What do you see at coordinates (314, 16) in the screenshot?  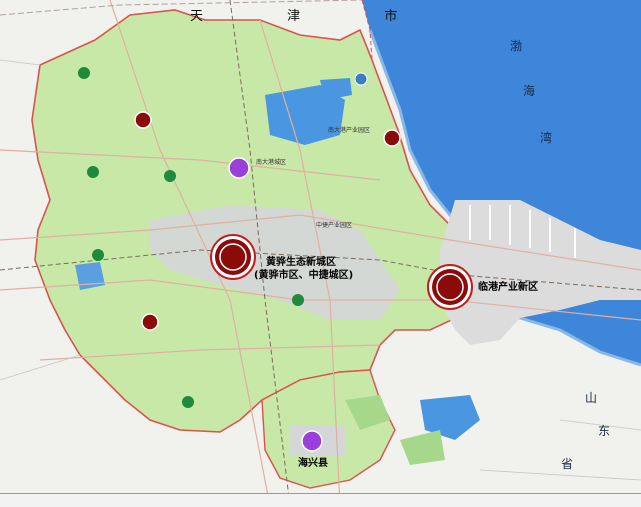 I see `tianjin-label: 天 津 市` at bounding box center [314, 16].